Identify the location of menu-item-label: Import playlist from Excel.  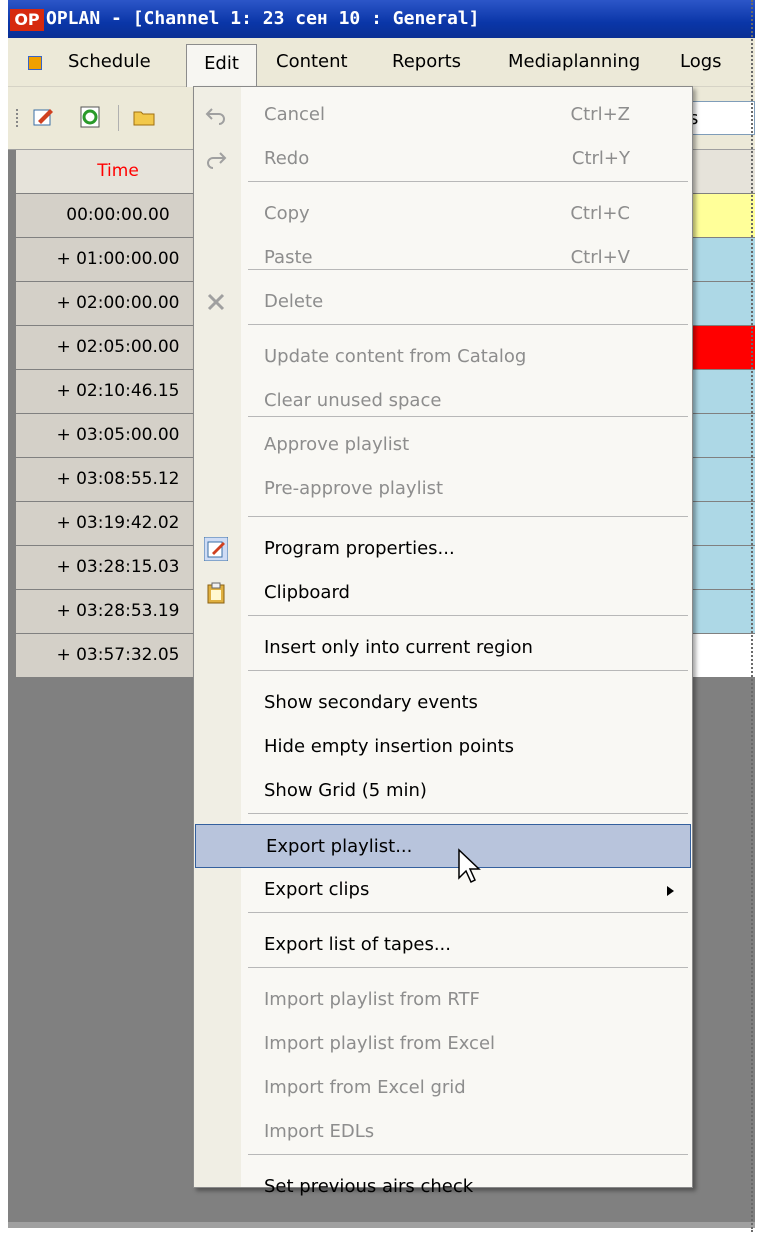
(380, 1043).